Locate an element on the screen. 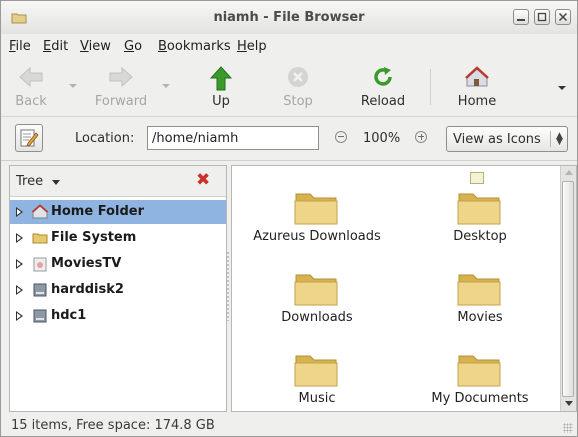  close-icon is located at coordinates (563, 17).